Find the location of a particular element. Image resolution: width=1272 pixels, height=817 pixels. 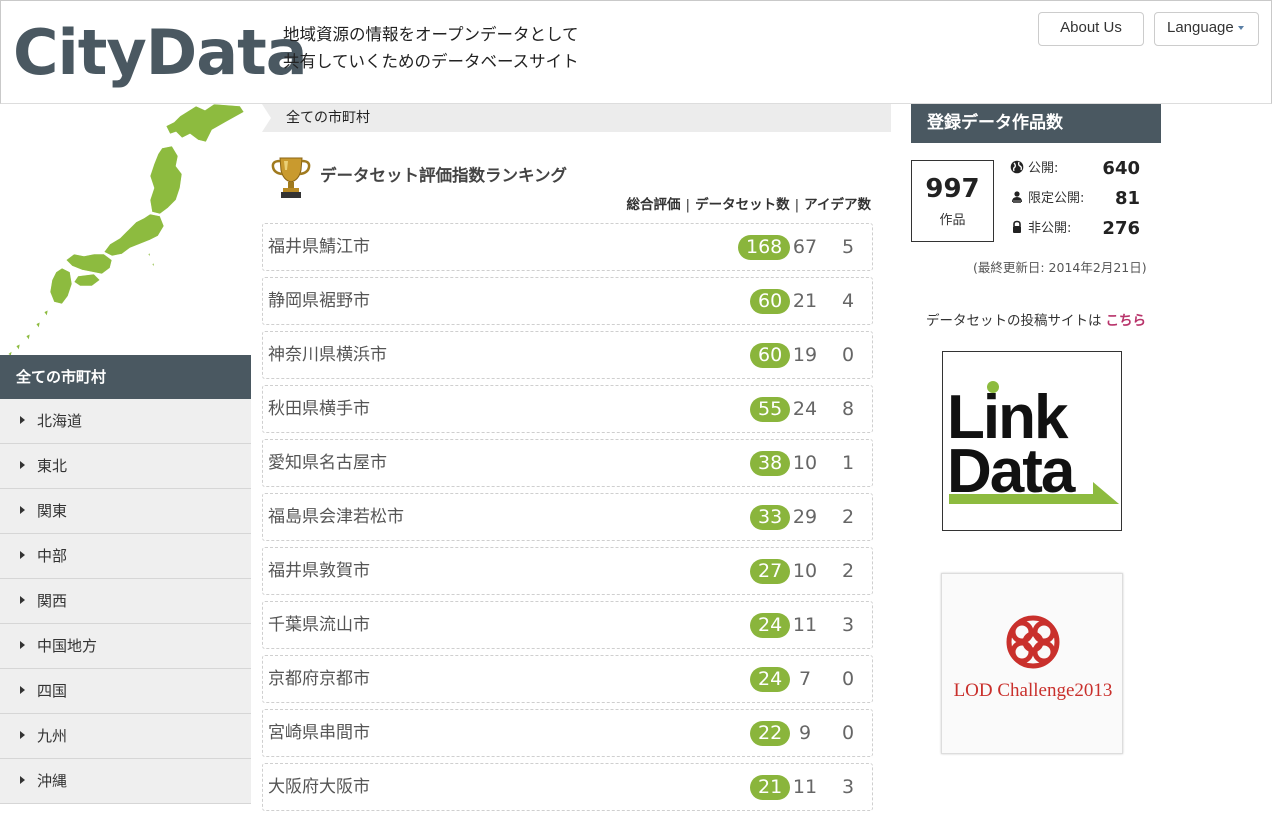

sidebar-item-kyushu: 九州 is located at coordinates (125, 736).